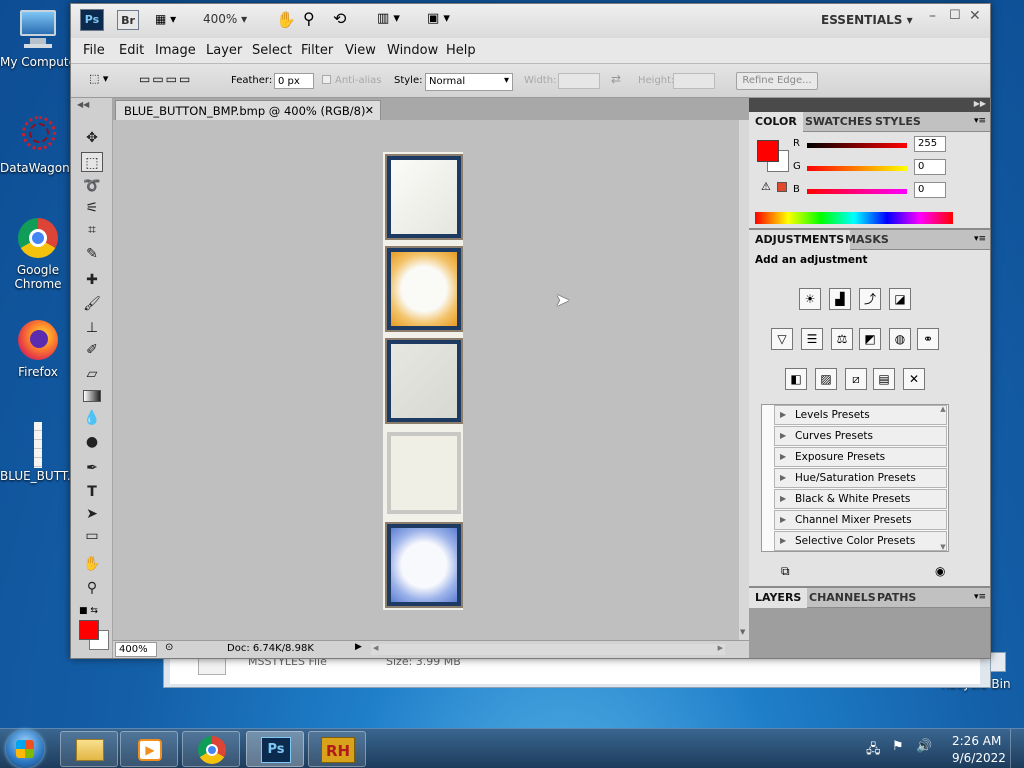 The width and height of the screenshot is (1024, 768). I want to click on document-tab: BLUE_BUTTON_BMP.bmp @ 400% (RGB/8) ✕, so click(248, 110).